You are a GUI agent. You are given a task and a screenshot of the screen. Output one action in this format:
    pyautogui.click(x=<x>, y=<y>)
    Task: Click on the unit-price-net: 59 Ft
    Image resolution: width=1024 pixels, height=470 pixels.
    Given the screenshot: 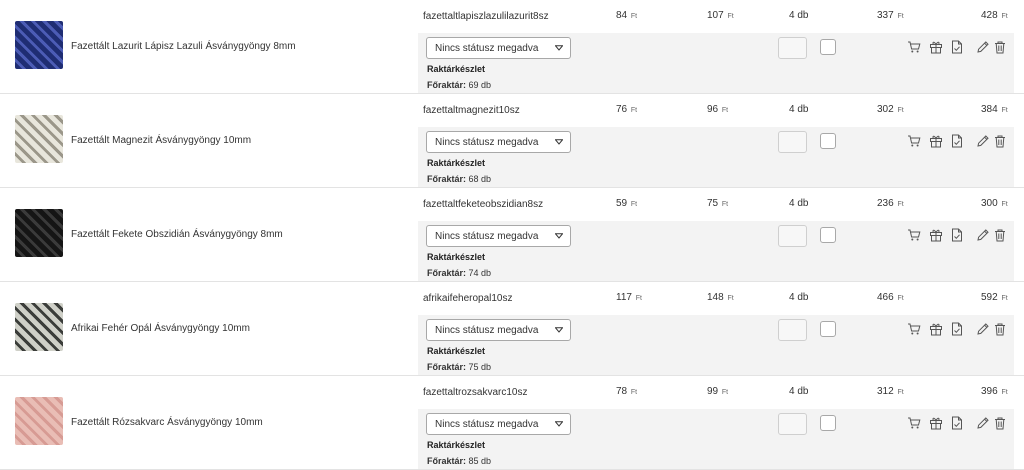 What is the action you would take?
    pyautogui.click(x=627, y=203)
    